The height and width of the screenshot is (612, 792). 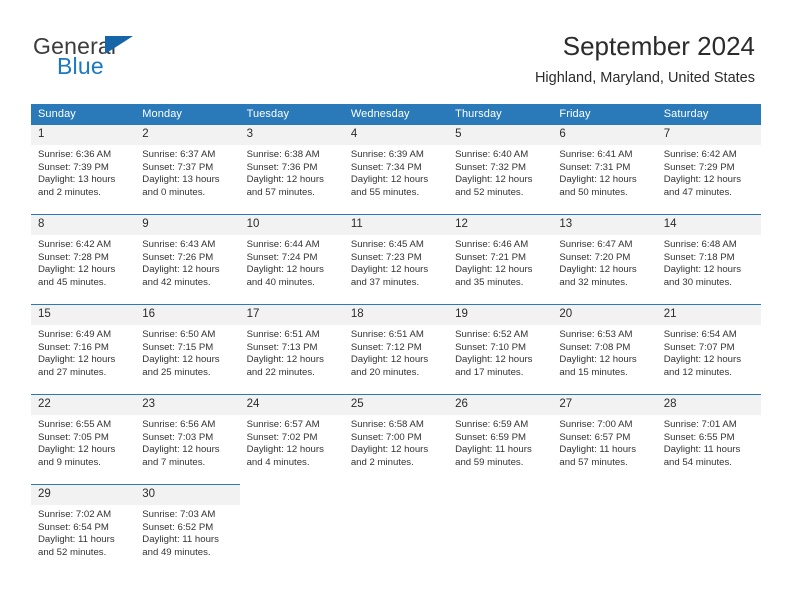 I want to click on daylight-text-line2: and 54 minutes., so click(x=697, y=462).